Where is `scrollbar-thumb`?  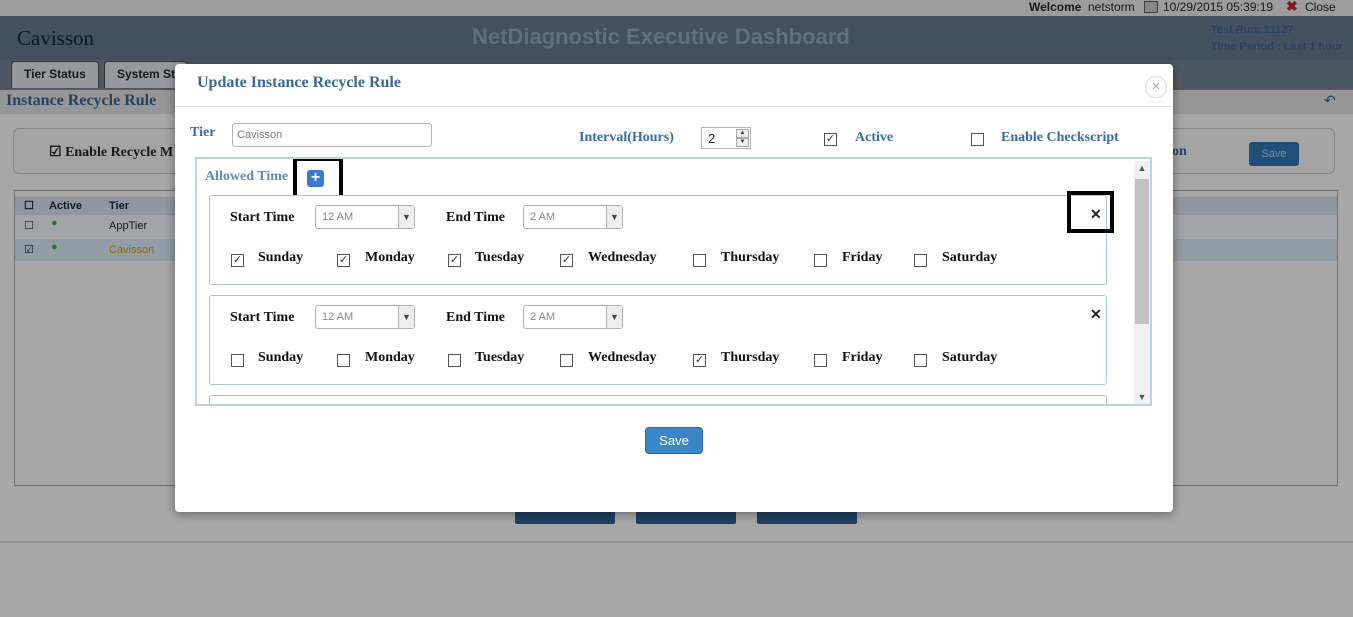 scrollbar-thumb is located at coordinates (1142, 251).